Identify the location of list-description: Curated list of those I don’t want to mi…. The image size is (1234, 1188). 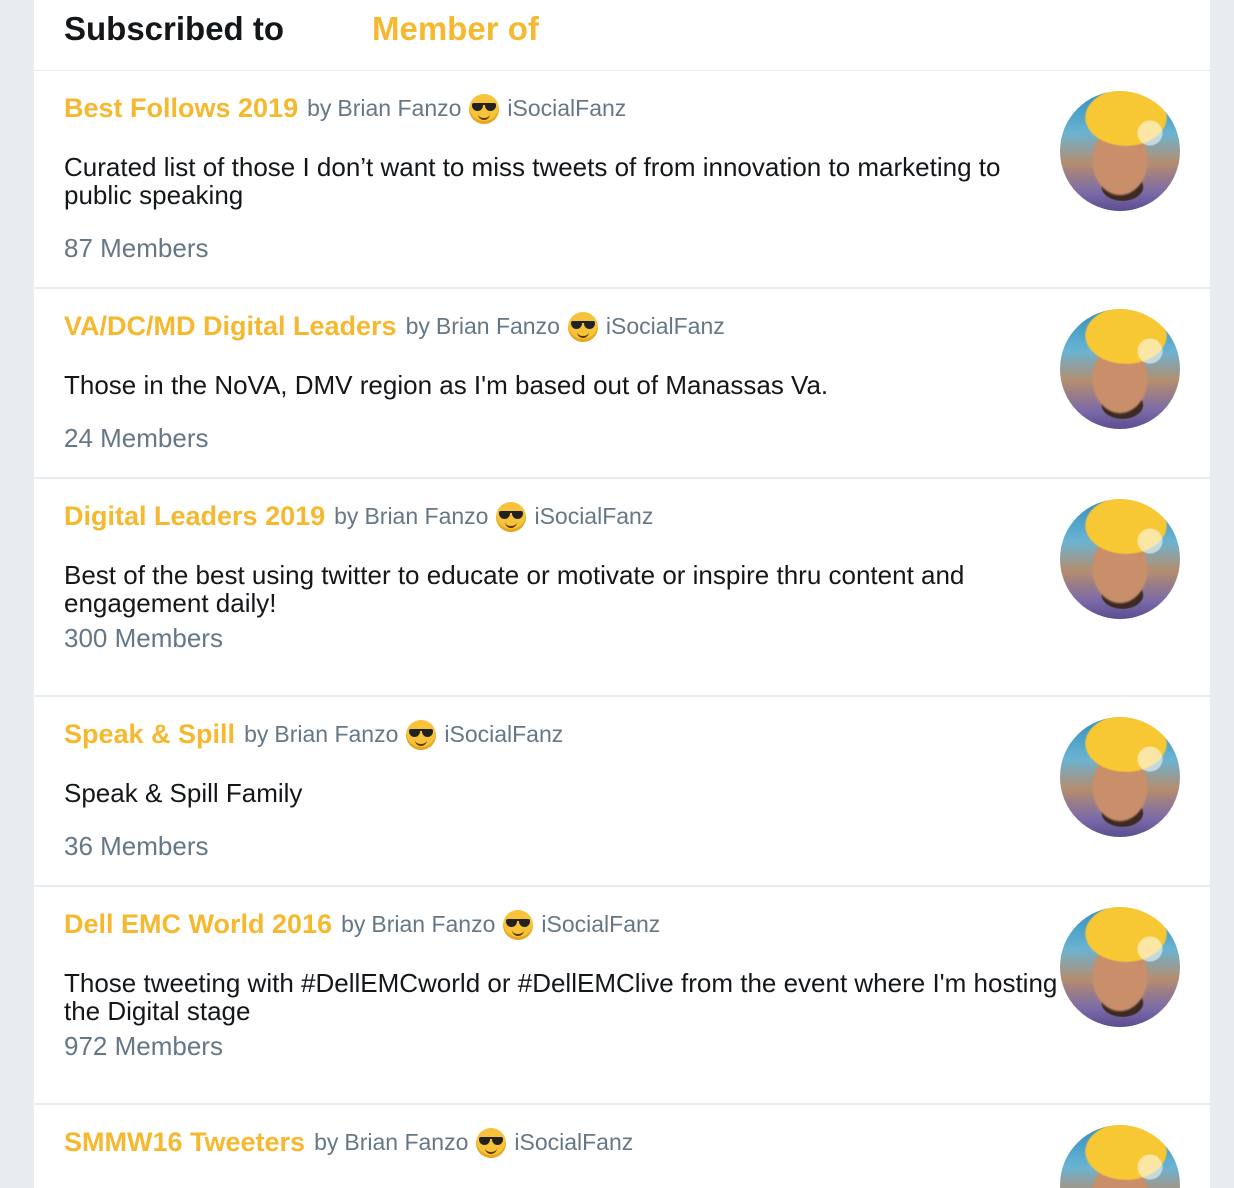
(532, 181).